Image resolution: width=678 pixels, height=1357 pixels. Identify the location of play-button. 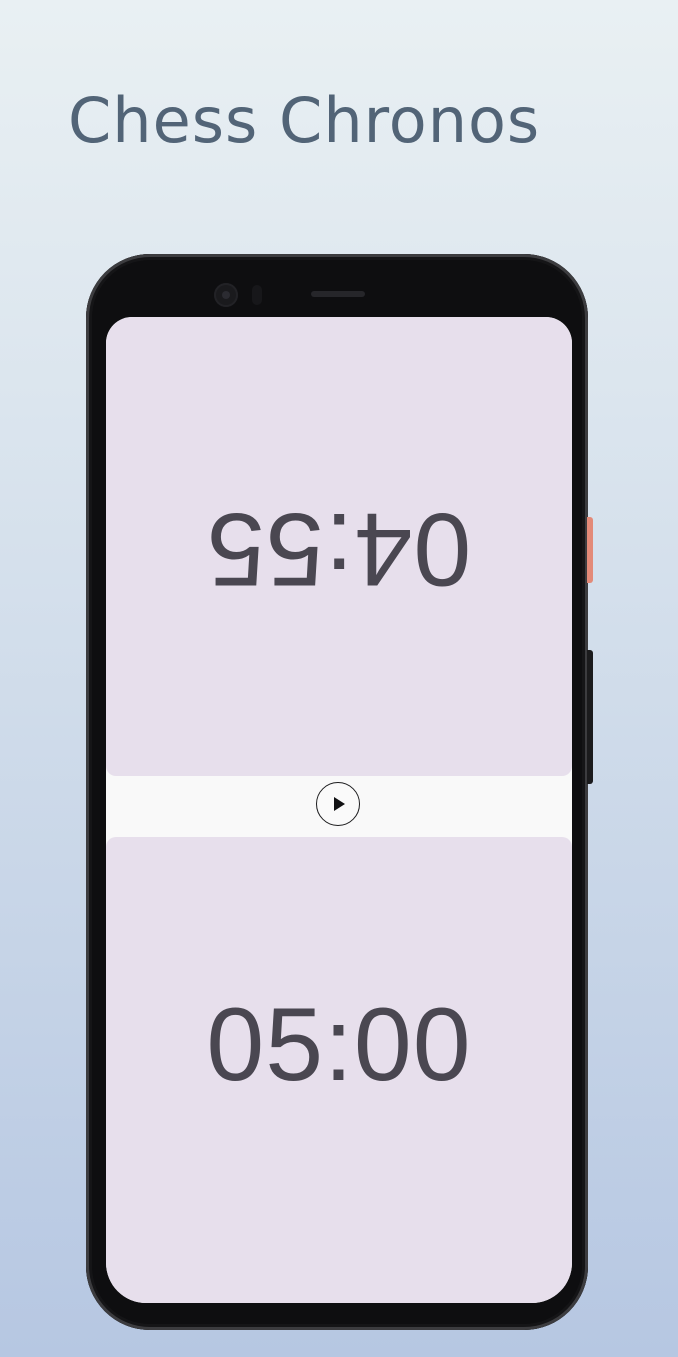
(338, 804).